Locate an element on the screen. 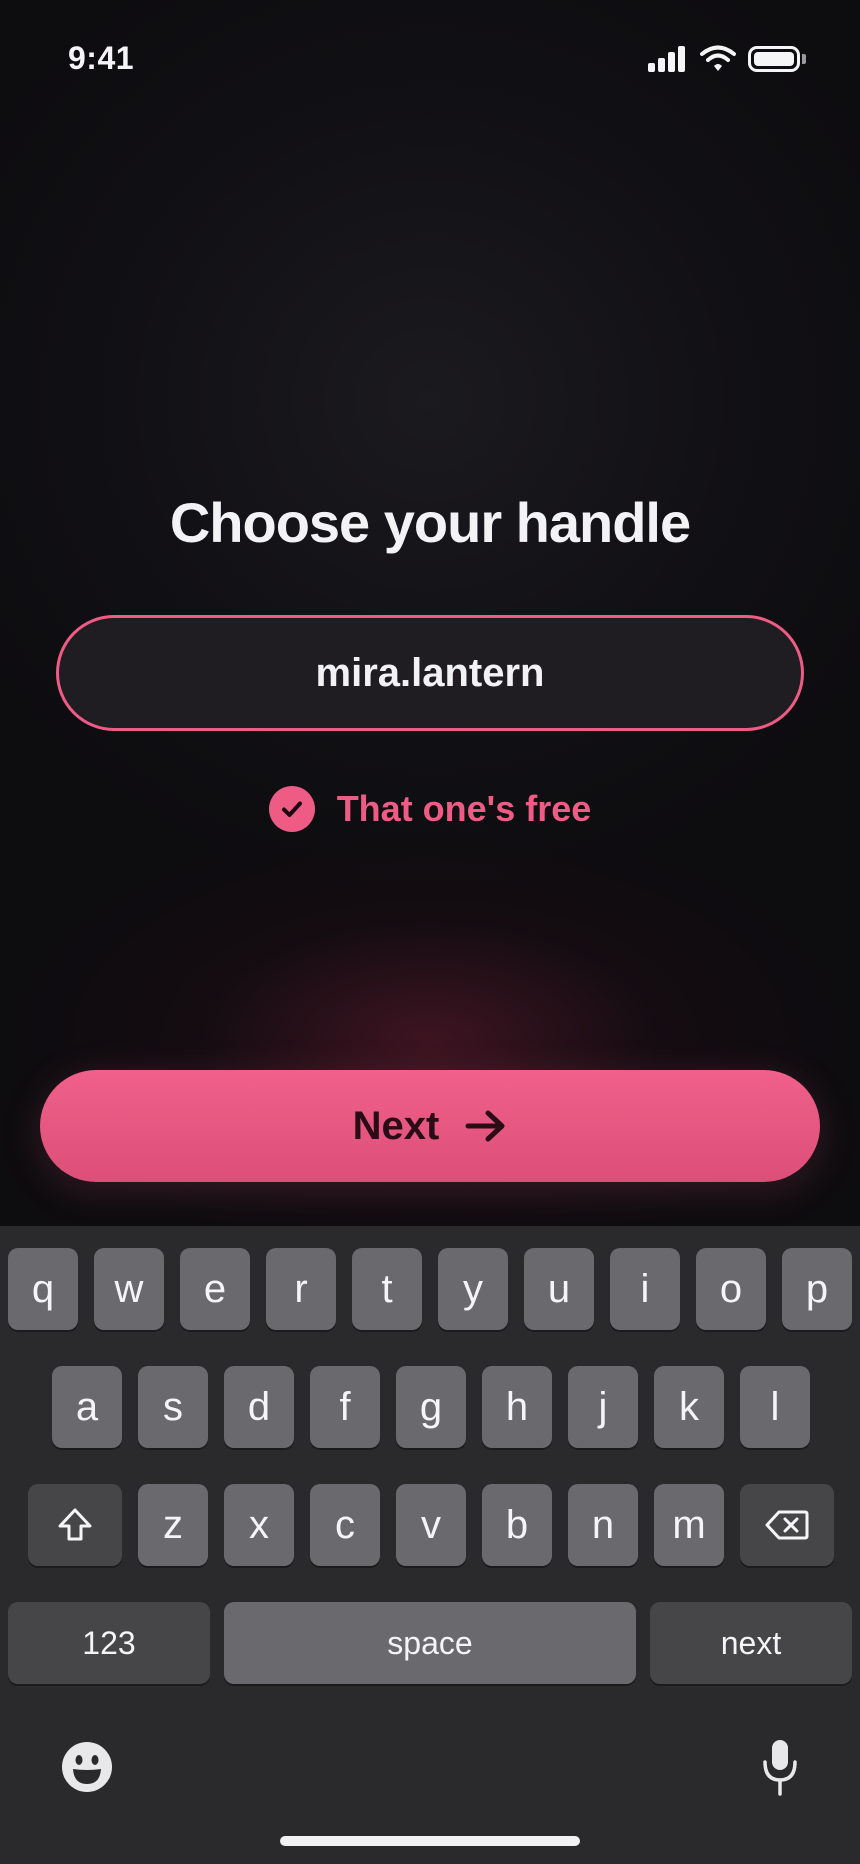 The image size is (860, 1864). shift-icon is located at coordinates (75, 1524).